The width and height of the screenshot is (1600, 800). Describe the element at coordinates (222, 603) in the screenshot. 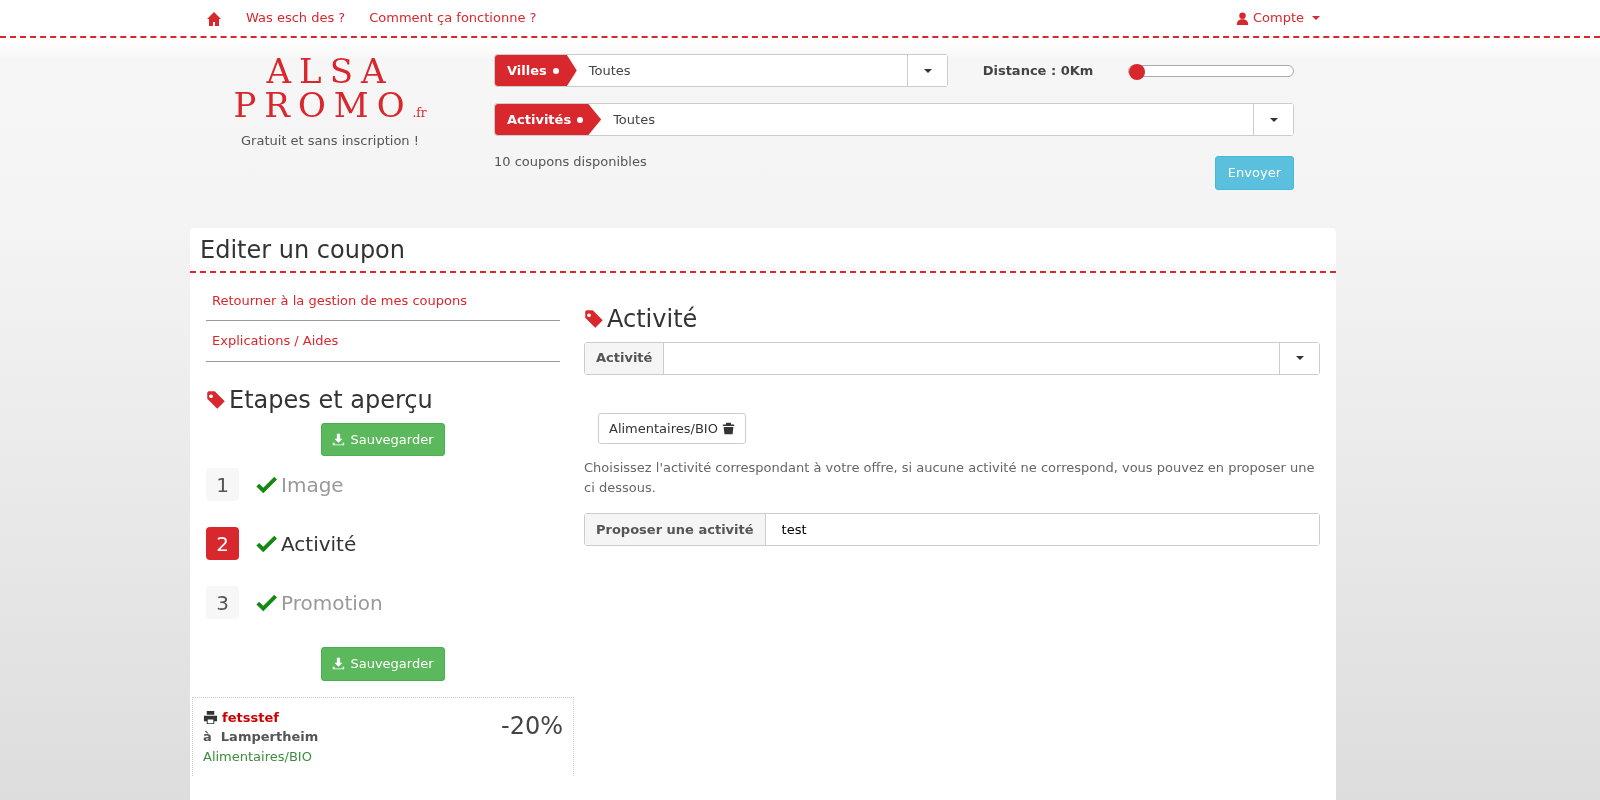

I see `step-number: 3` at that location.